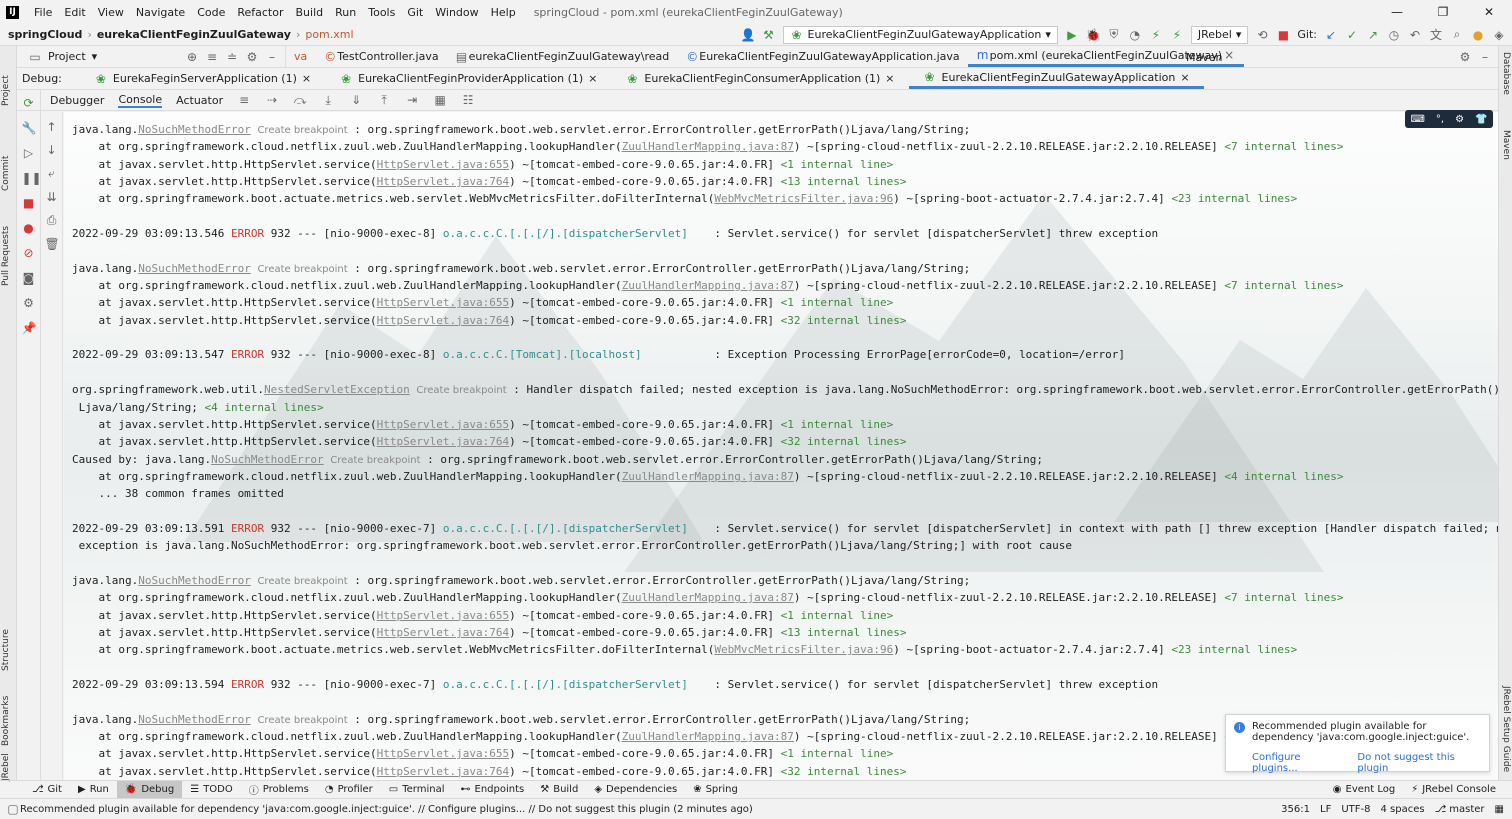 Image resolution: width=1512 pixels, height=819 pixels. What do you see at coordinates (143, 56) in the screenshot?
I see `project-toolwindow-header: ▭ Project ▾ ⊕ ≡ ≐ ⚙ –` at bounding box center [143, 56].